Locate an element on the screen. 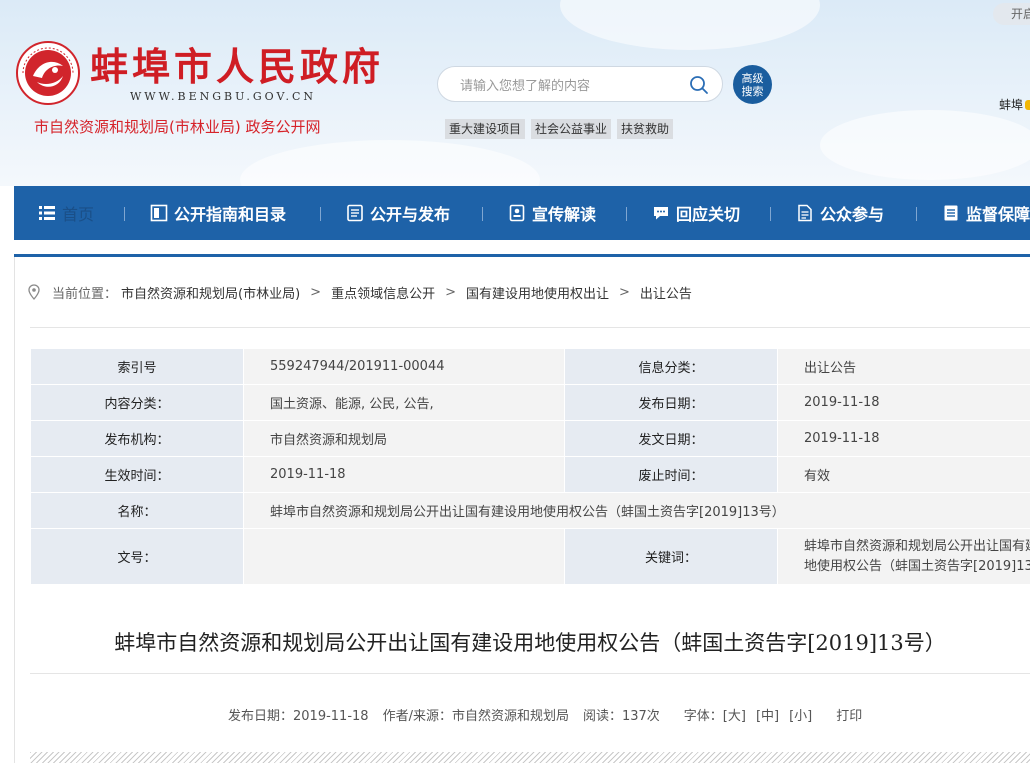 This screenshot has height=763, width=1030. city-weather: 蚌埠 is located at coordinates (1014, 104).